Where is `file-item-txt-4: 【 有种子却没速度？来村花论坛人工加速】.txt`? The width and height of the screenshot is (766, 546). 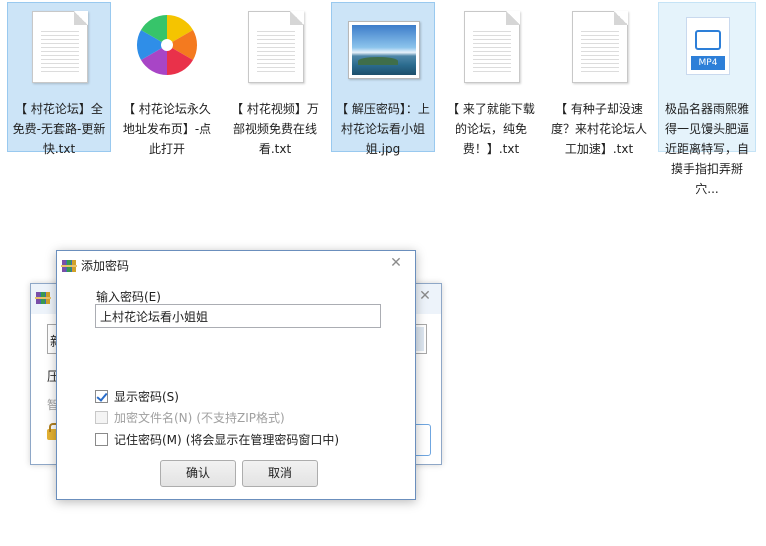
file-item-txt-4: 【 有种子却没速度？来村花论坛人工加速】.txt is located at coordinates (599, 79).